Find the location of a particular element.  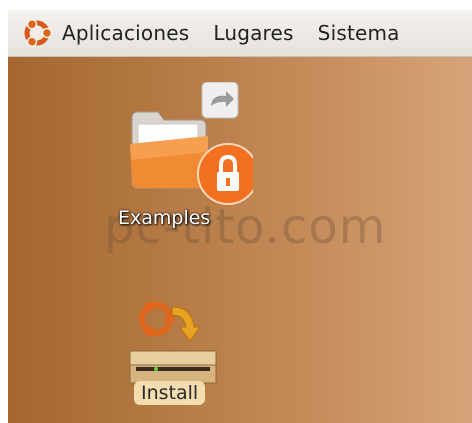

top-panel: Aplicaciones Lugares Sistema is located at coordinates (240, 33).